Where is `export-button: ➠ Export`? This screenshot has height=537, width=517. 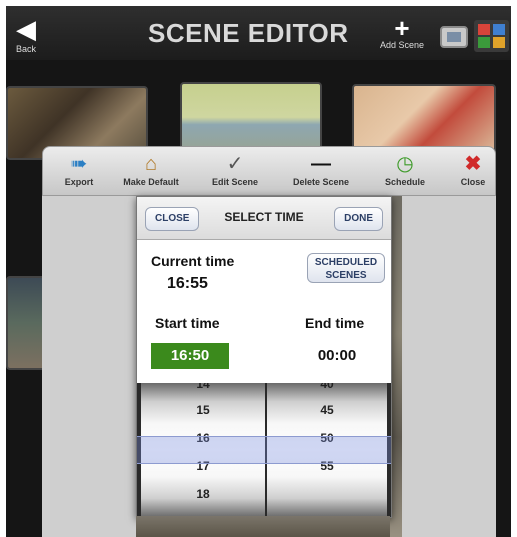 export-button: ➠ Export is located at coordinates (79, 169).